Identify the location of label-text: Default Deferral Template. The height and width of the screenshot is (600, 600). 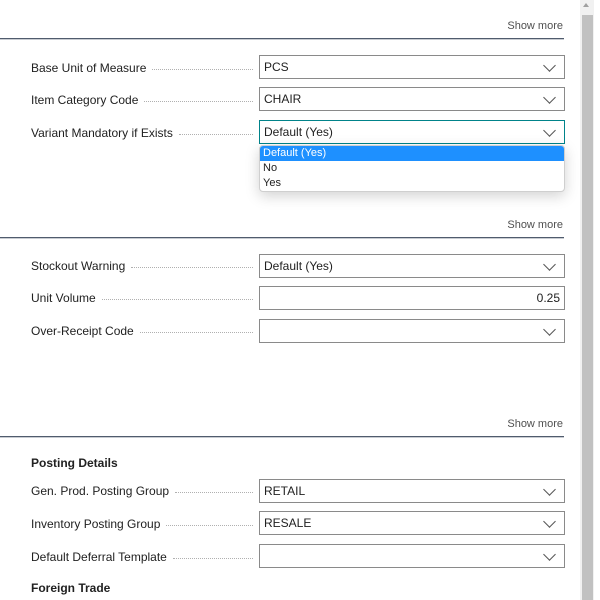
(99, 557).